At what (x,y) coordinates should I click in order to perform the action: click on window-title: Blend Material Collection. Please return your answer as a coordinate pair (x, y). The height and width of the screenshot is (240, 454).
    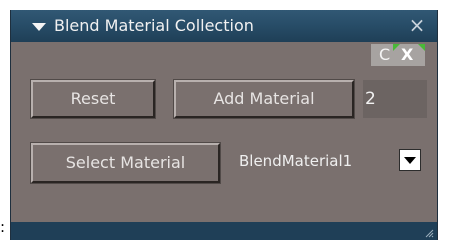
    Looking at the image, I should click on (154, 25).